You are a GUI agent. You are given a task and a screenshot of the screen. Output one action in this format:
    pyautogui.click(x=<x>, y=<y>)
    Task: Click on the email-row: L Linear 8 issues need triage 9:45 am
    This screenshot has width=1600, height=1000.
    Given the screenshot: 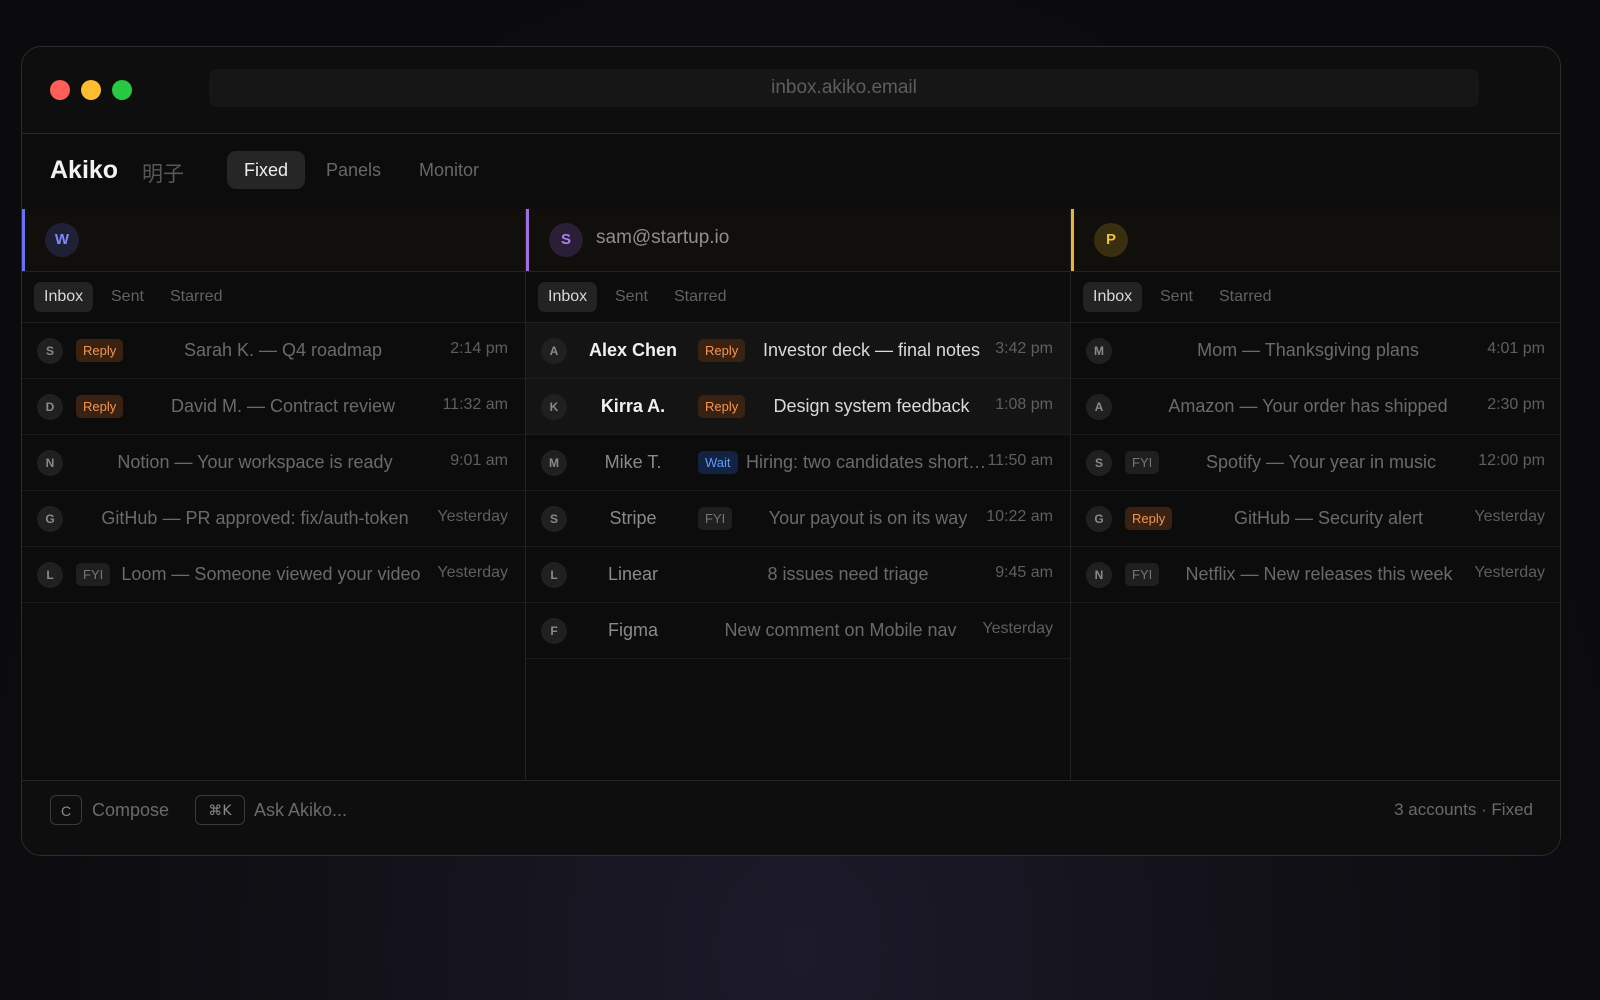 What is the action you would take?
    pyautogui.click(x=798, y=575)
    